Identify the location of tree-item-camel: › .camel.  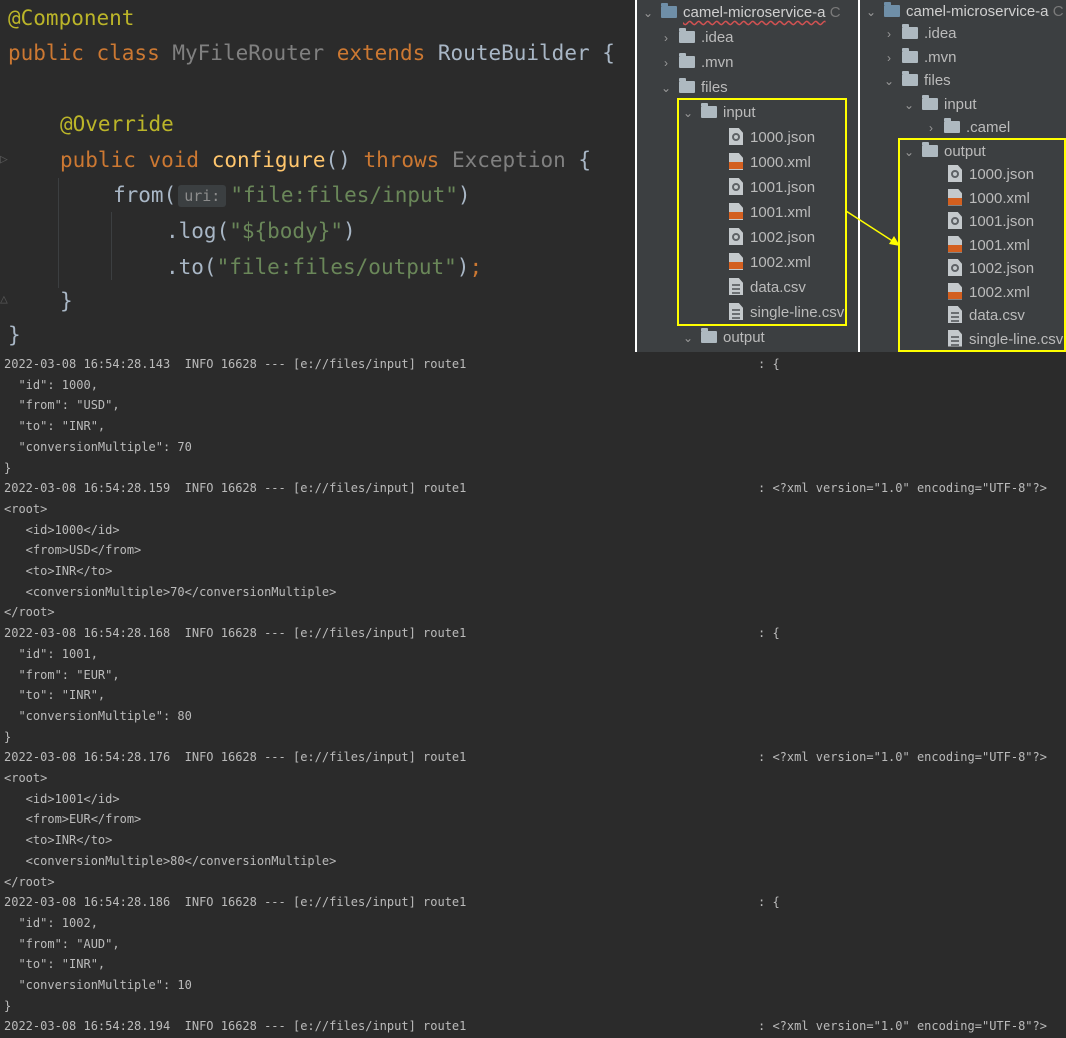
(967, 128).